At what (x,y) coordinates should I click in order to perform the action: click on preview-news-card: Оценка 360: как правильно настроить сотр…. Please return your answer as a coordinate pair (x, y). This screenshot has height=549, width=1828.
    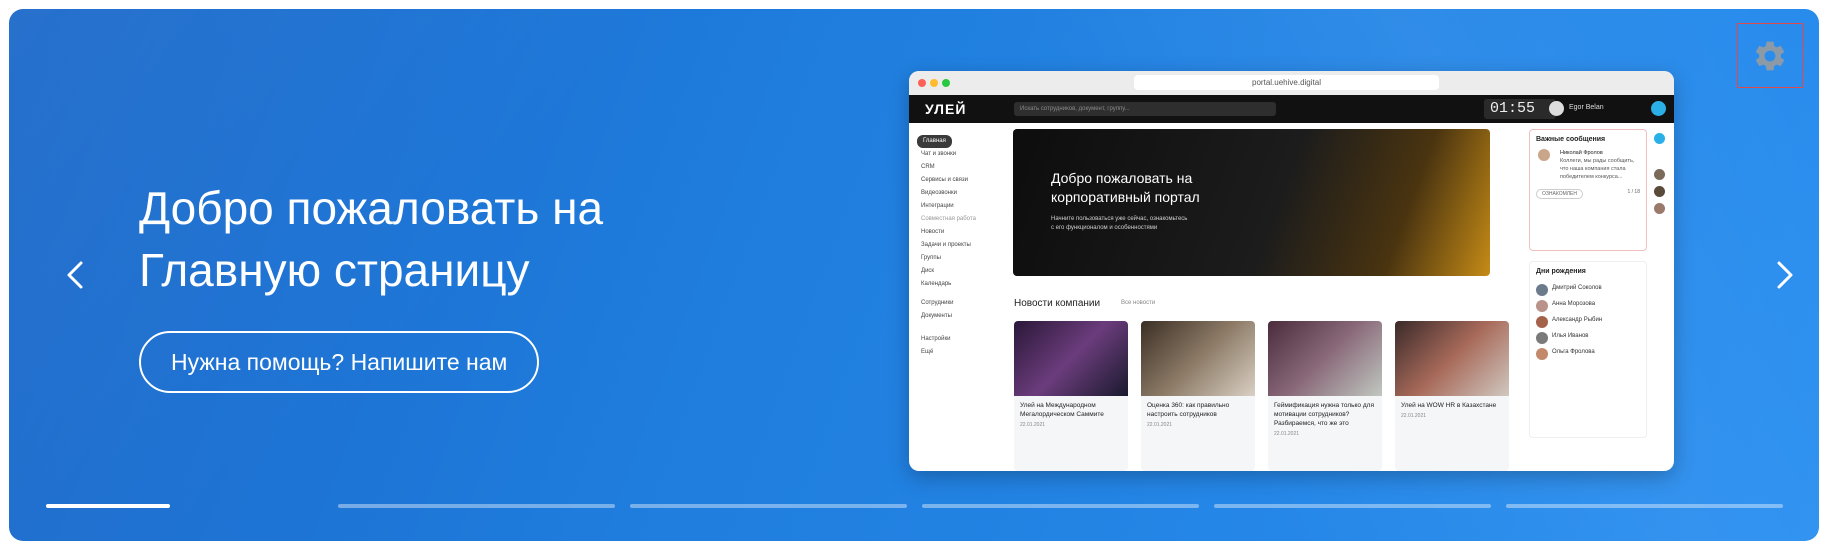
    Looking at the image, I should click on (1198, 396).